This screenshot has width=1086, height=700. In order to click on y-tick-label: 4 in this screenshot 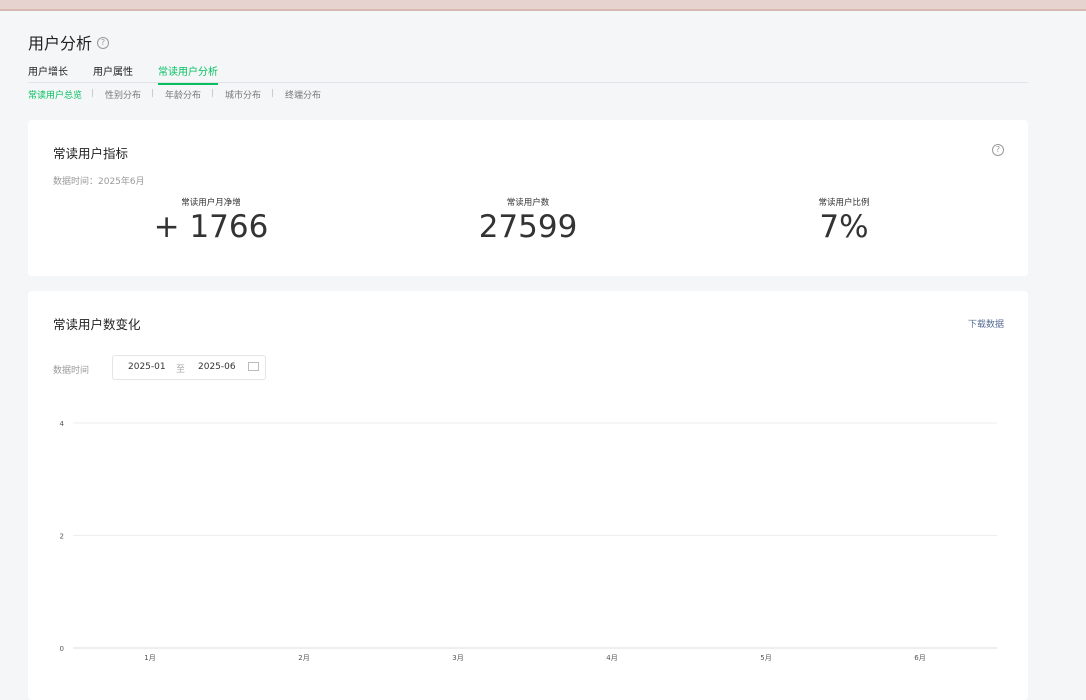, I will do `click(62, 424)`.